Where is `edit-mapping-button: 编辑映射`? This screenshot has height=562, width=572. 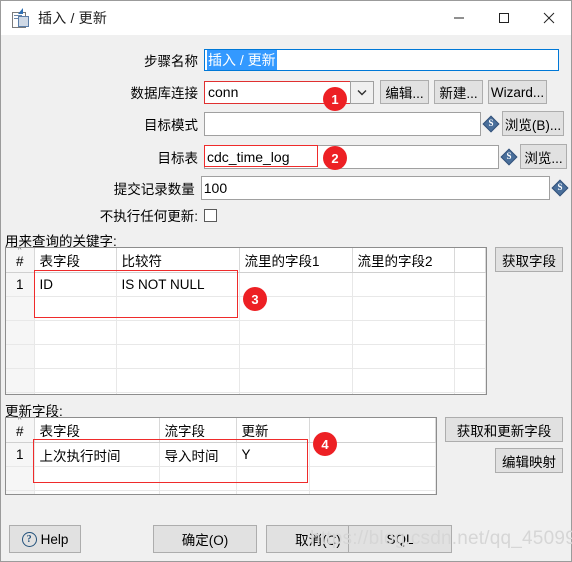 edit-mapping-button: 编辑映射 is located at coordinates (529, 460).